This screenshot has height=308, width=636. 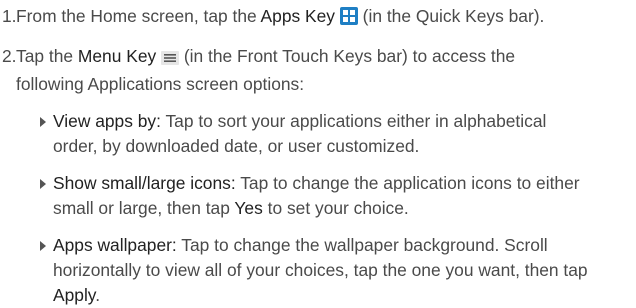 What do you see at coordinates (144, 183) in the screenshot?
I see `option-title: Show small/large icons:` at bounding box center [144, 183].